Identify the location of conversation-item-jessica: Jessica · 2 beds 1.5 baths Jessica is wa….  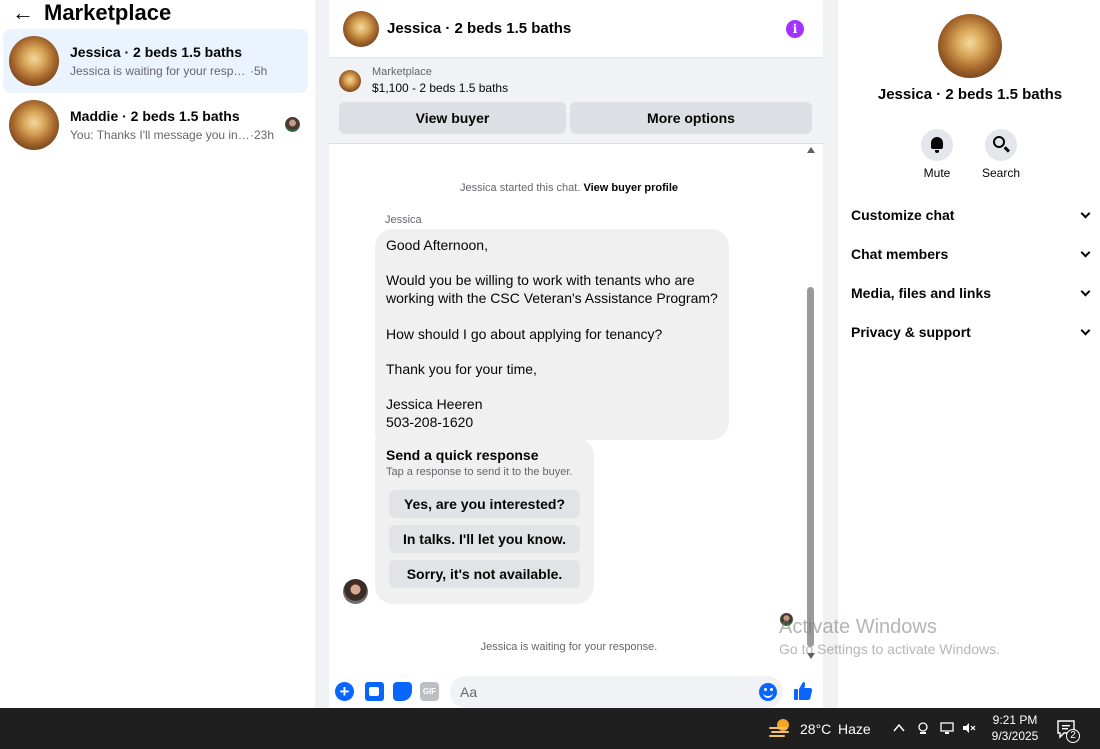
(155, 61).